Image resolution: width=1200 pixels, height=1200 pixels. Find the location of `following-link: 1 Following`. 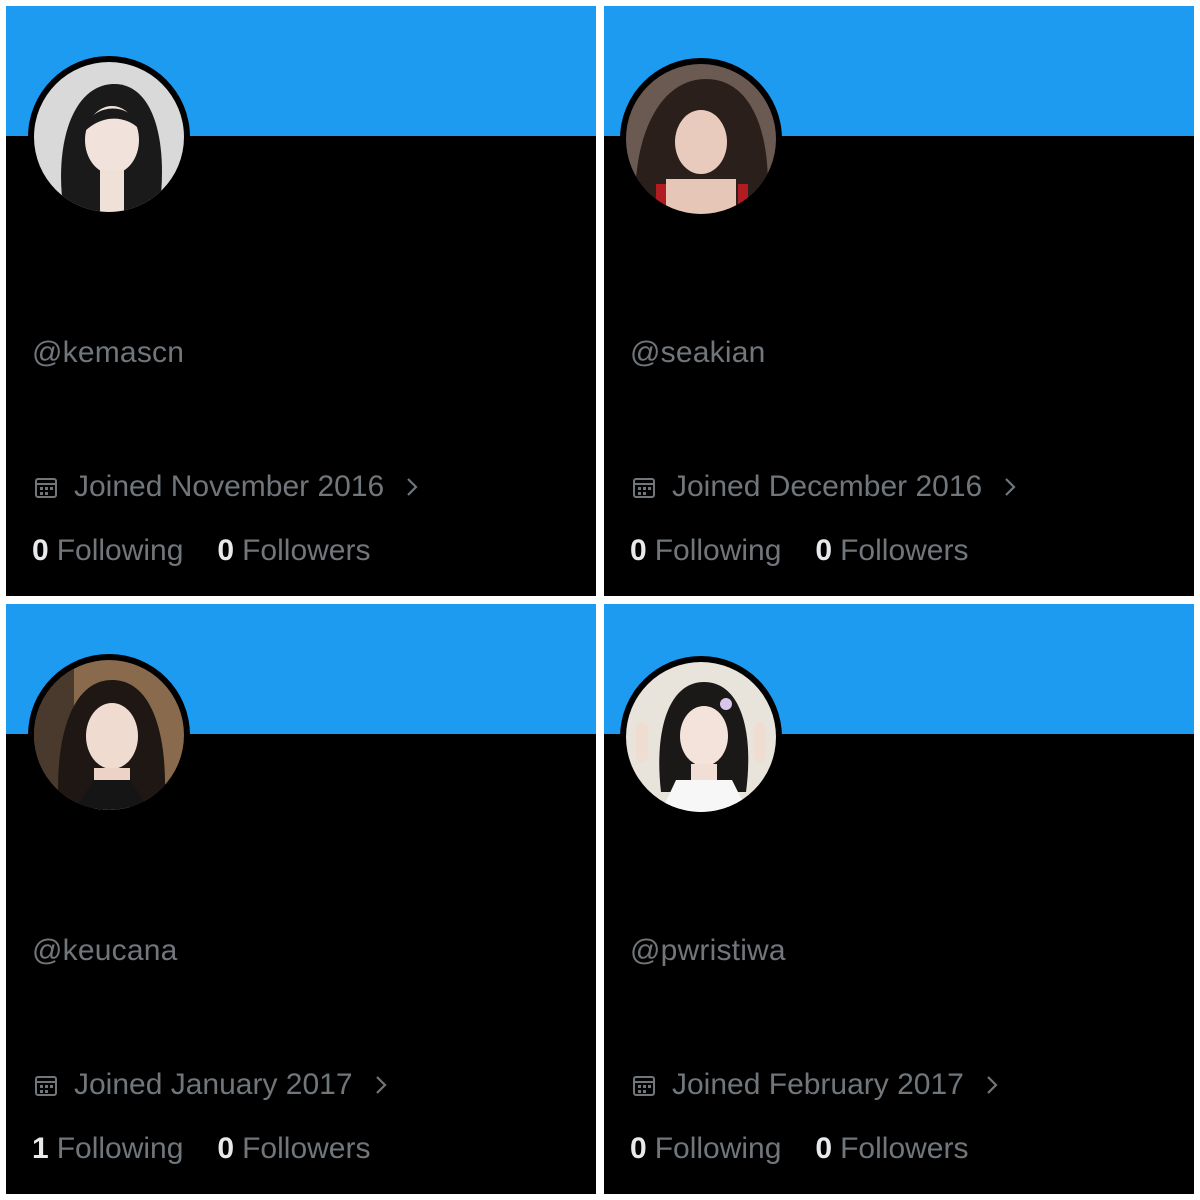

following-link: 1 Following is located at coordinates (107, 1149).